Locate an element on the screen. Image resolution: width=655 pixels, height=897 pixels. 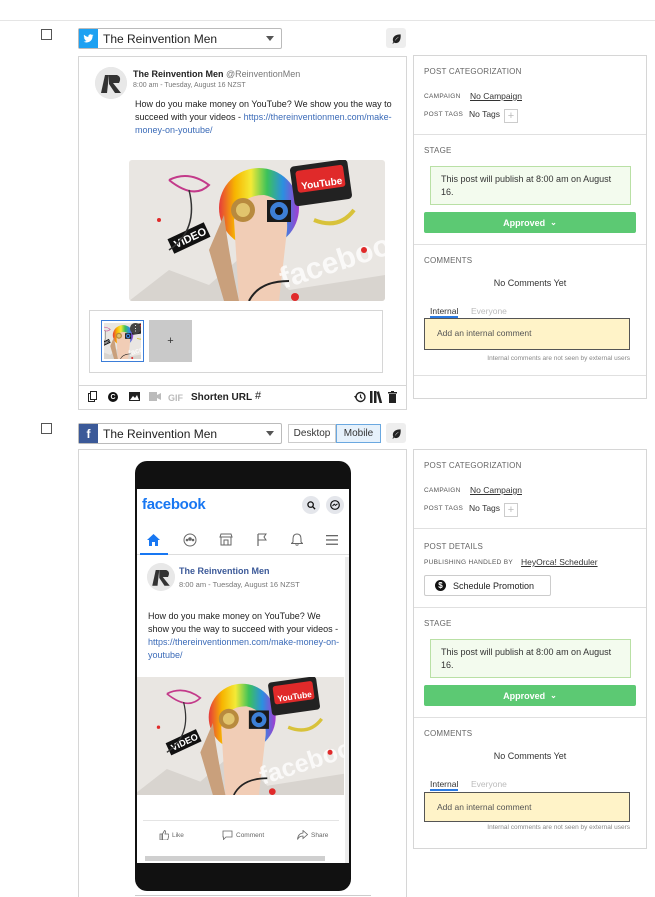
trash-icon is located at coordinates (392, 398).